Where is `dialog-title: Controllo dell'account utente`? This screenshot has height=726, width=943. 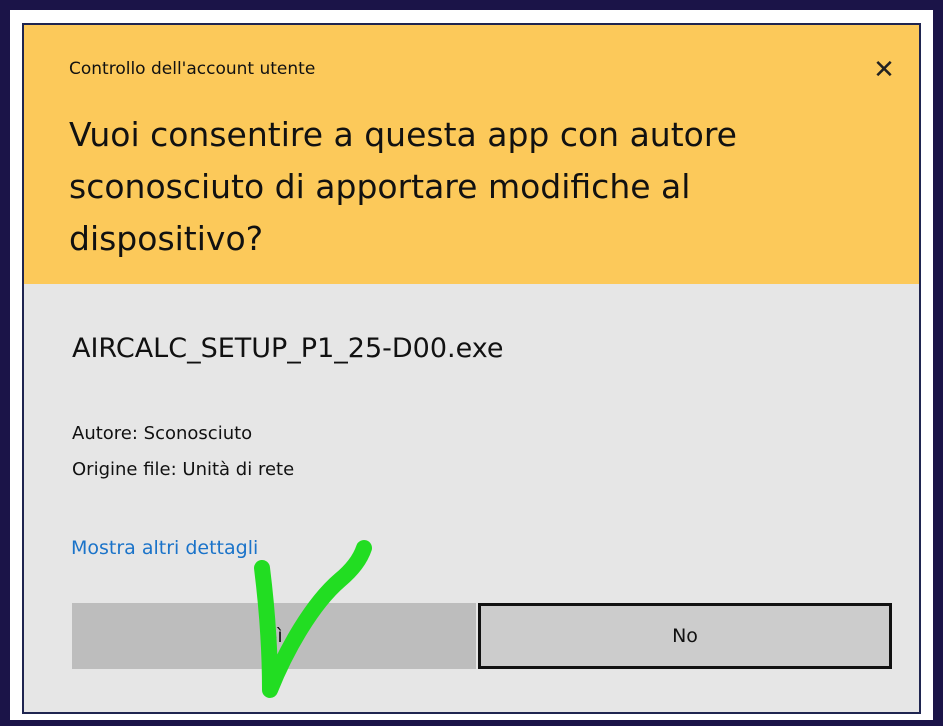 dialog-title: Controllo dell'account utente is located at coordinates (192, 69).